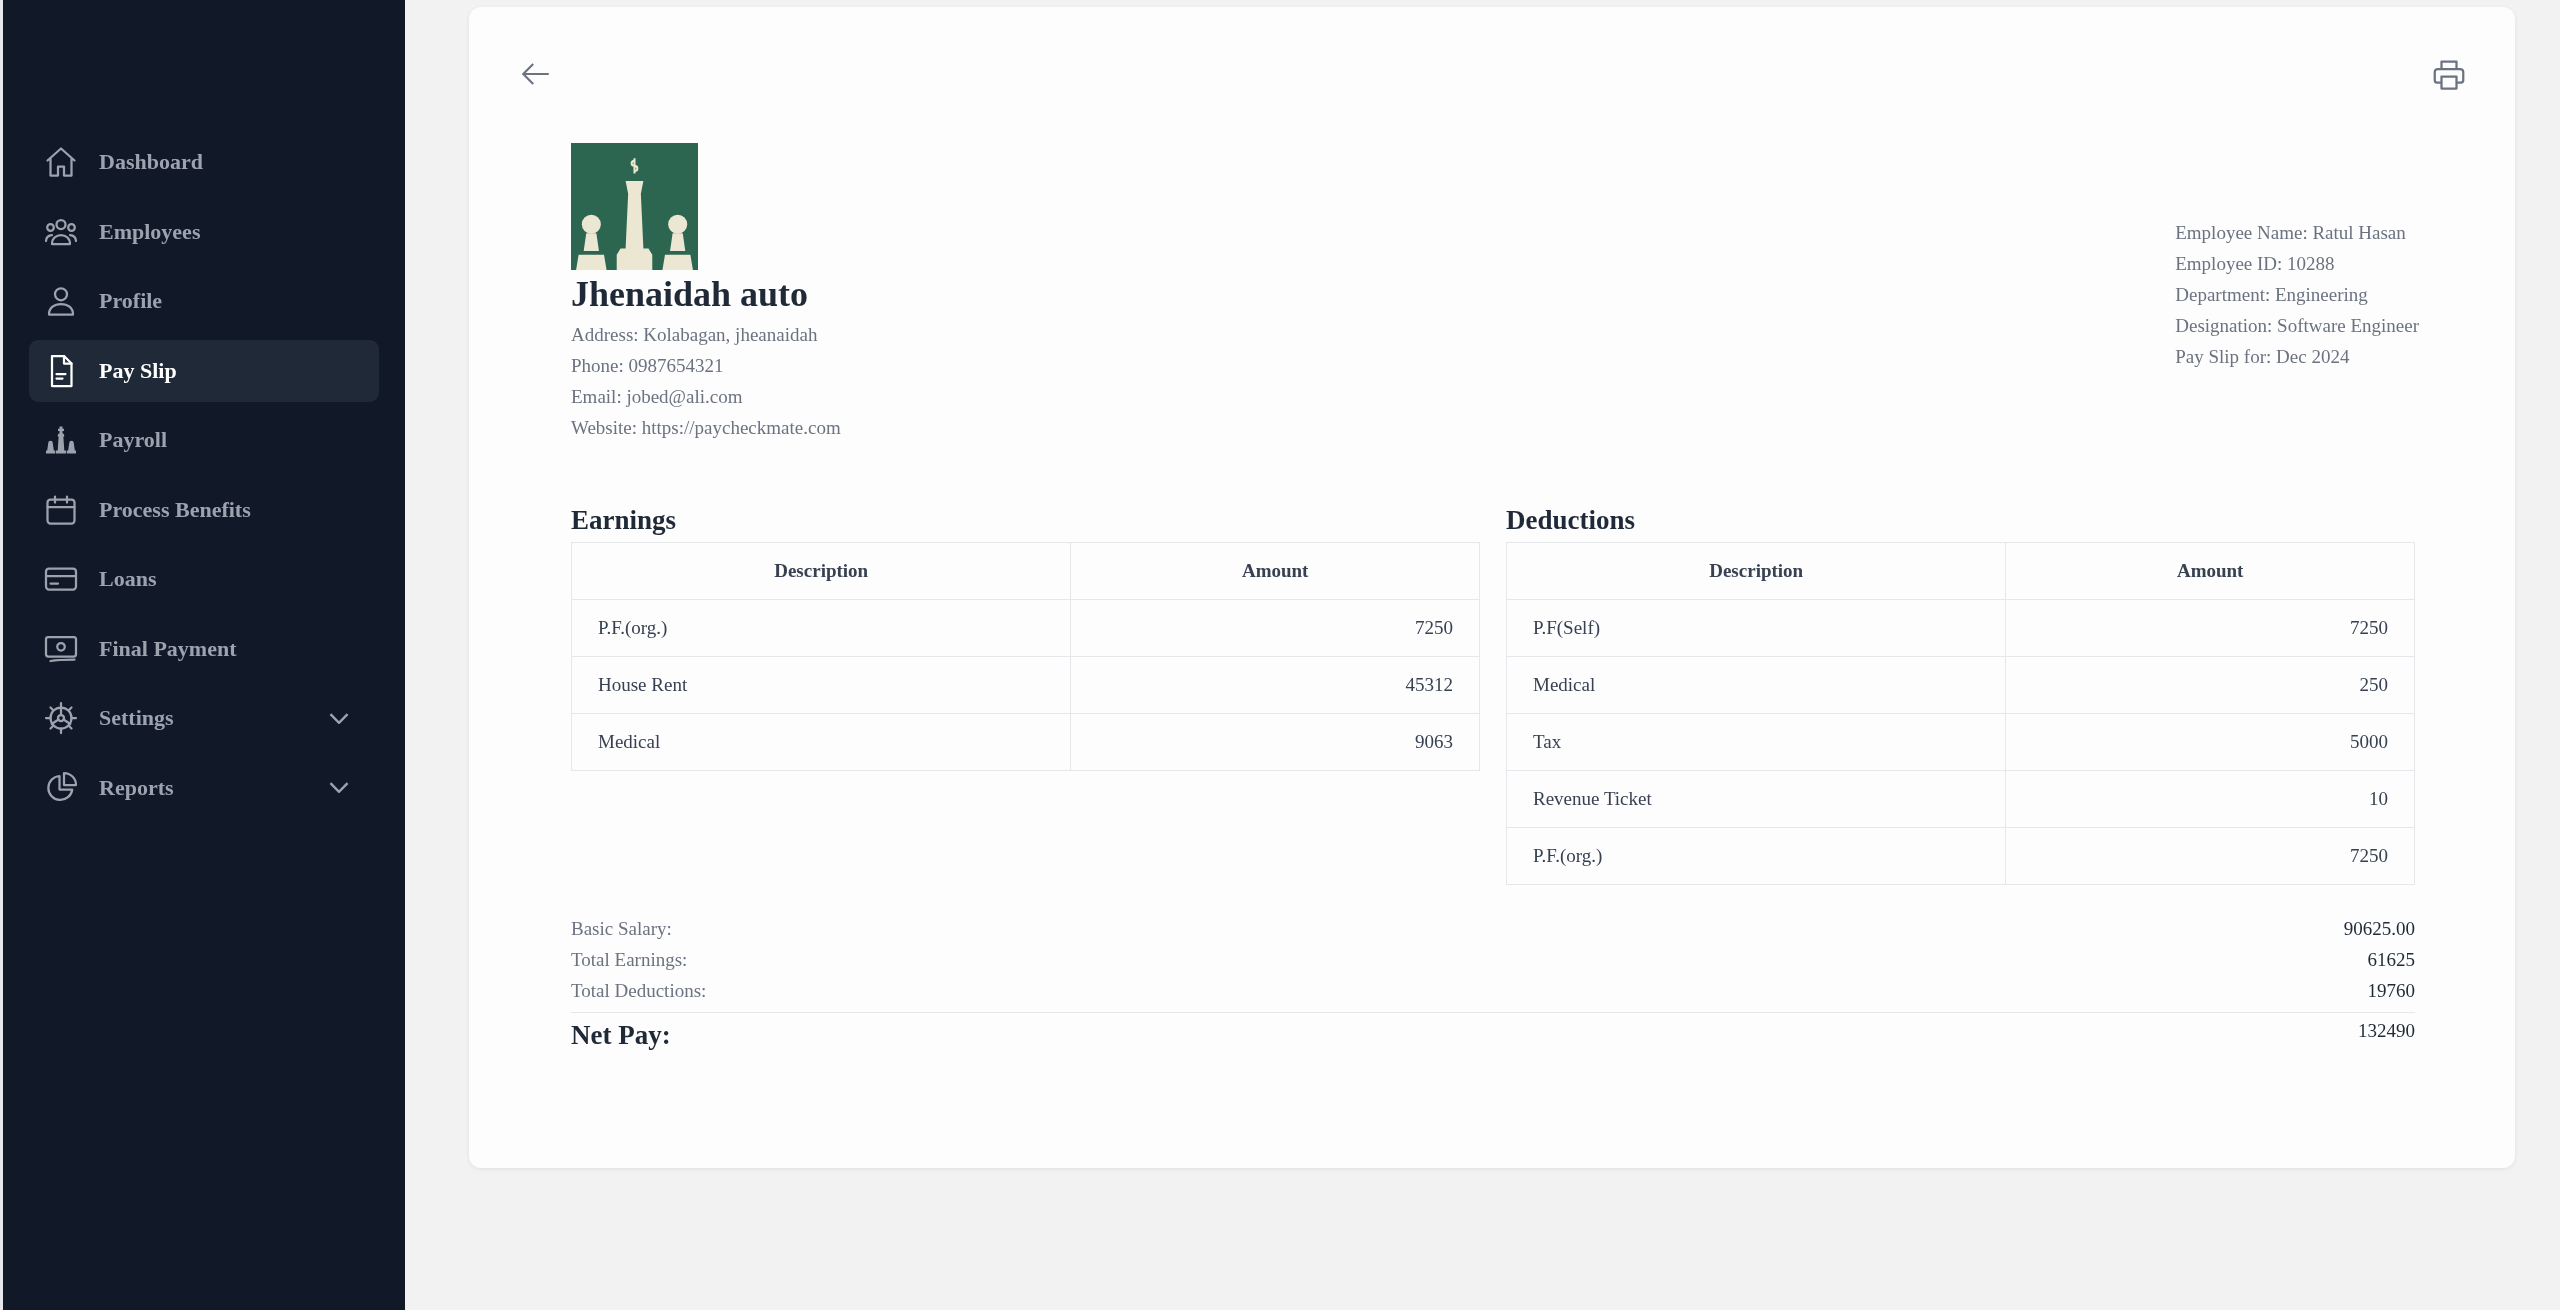 The image size is (2560, 1310). What do you see at coordinates (2291, 233) in the screenshot?
I see `employee-detail: Employee Name: Ratul Hasan` at bounding box center [2291, 233].